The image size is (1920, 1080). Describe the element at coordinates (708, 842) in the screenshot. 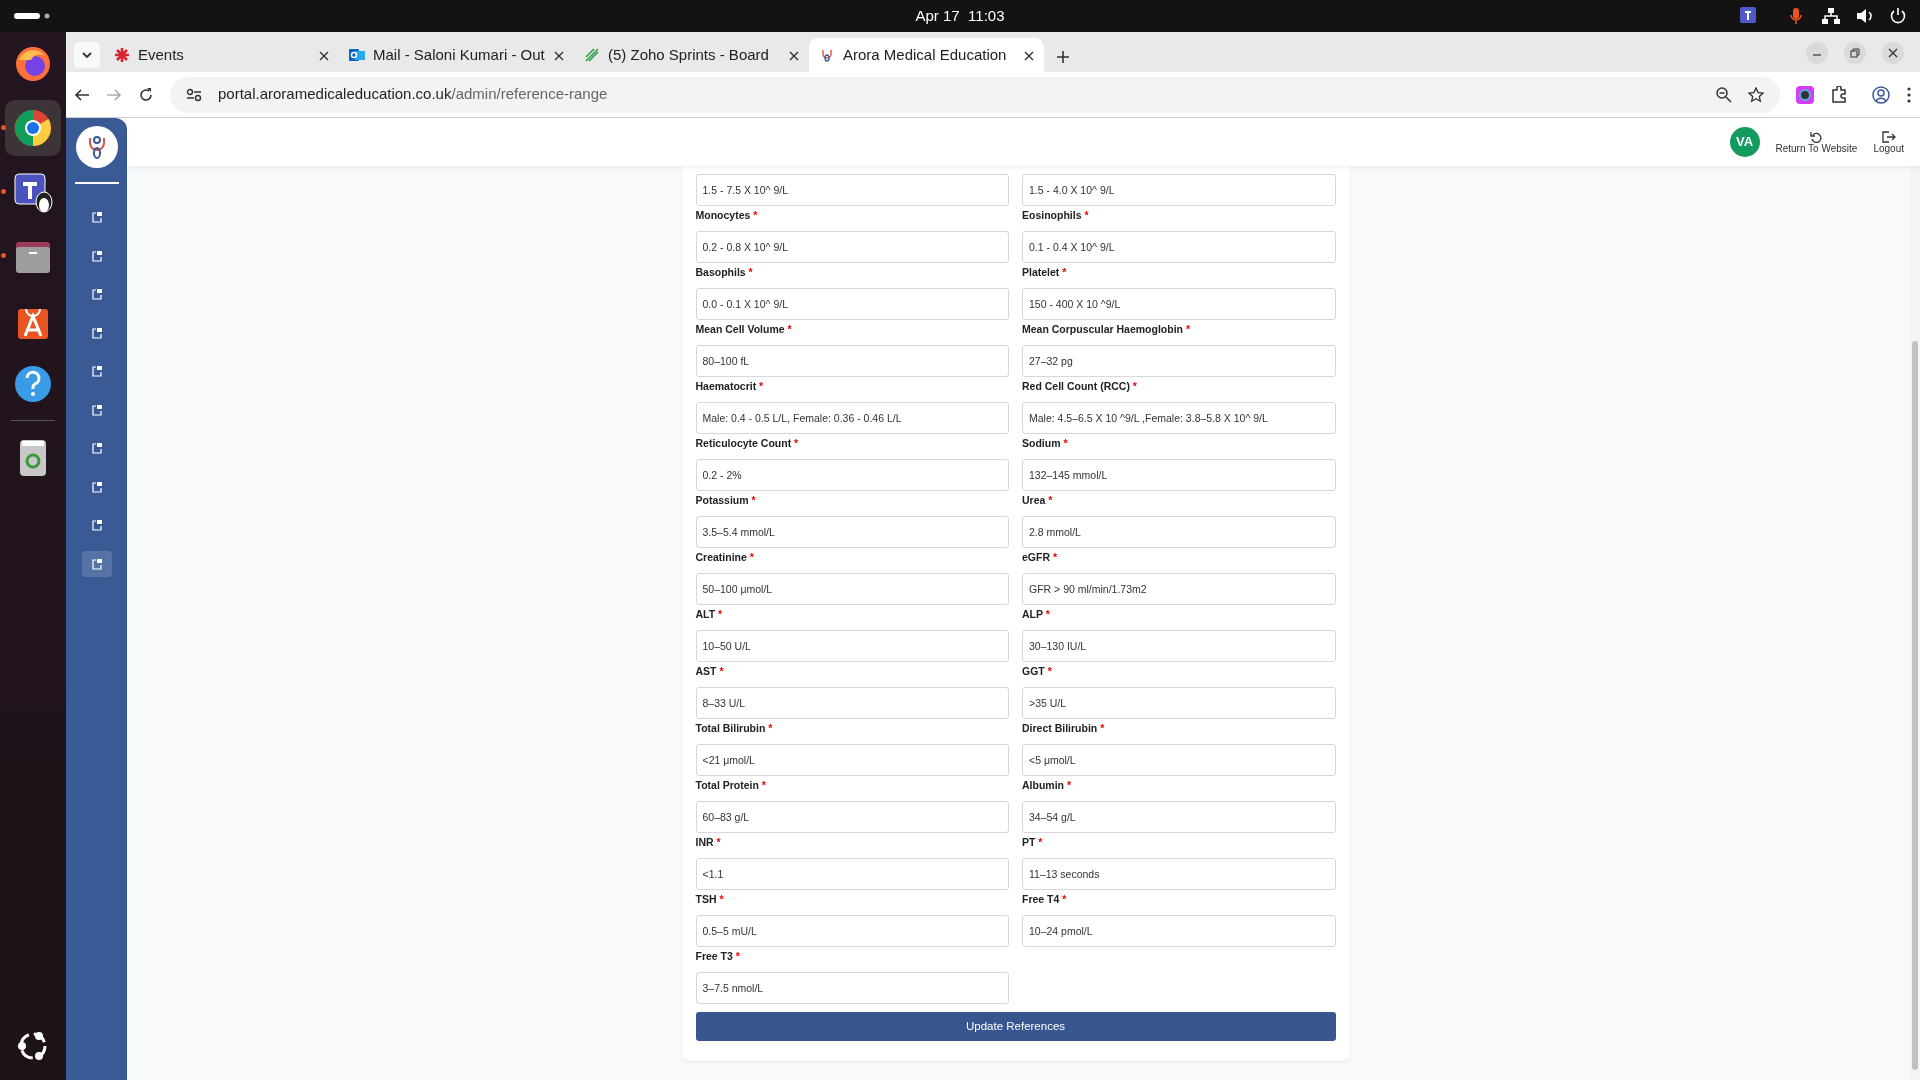

I see `field-label: INR *` at that location.